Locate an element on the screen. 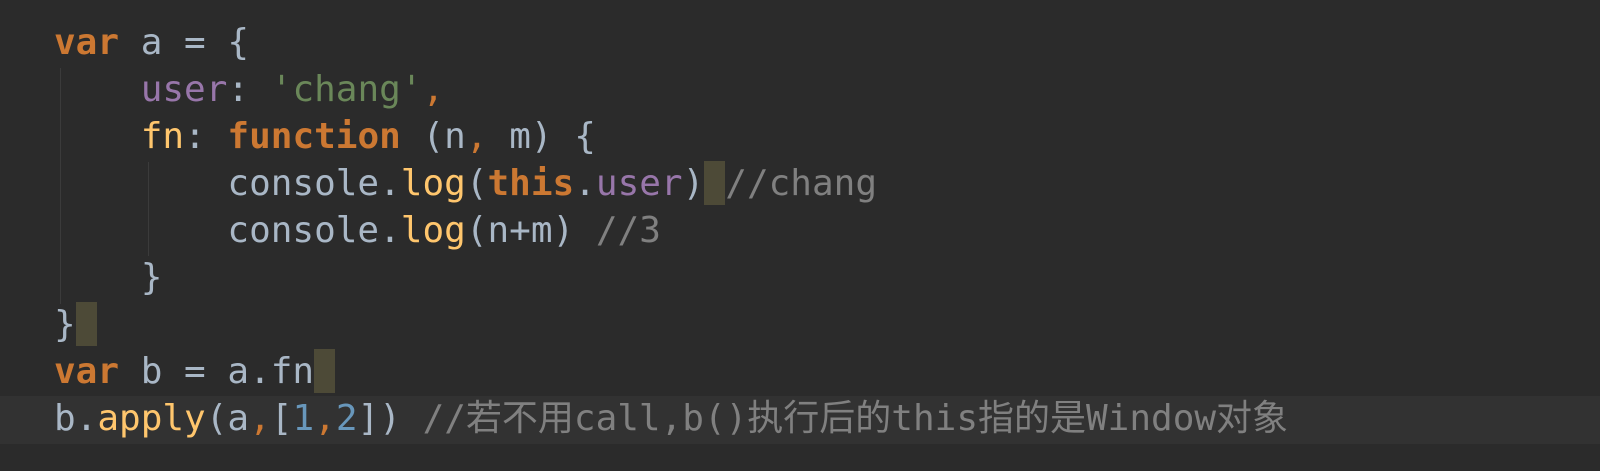 Image resolution: width=1600 pixels, height=471 pixels. code-comment: //chang is located at coordinates (801, 183).